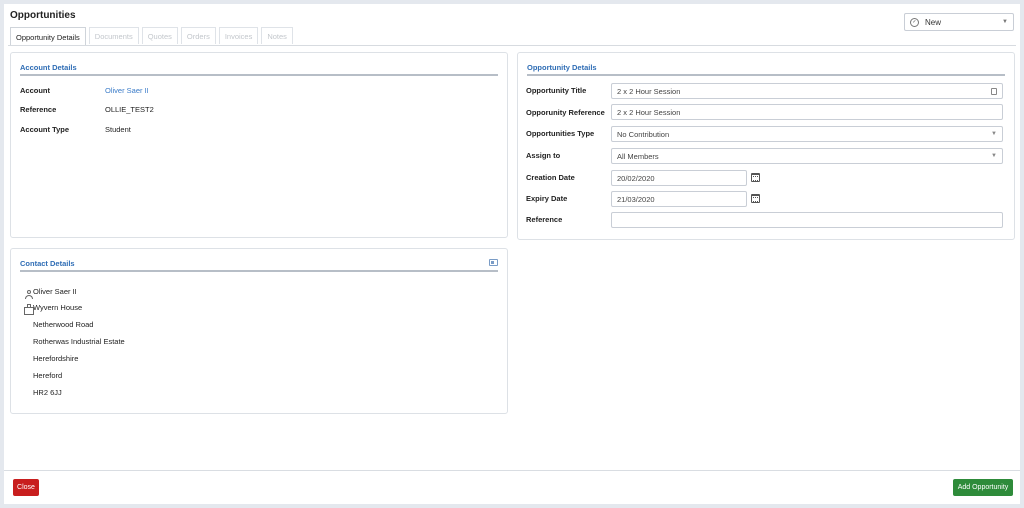 Image resolution: width=1024 pixels, height=508 pixels. What do you see at coordinates (48, 36) in the screenshot?
I see `tab-opportunity-details: Opportunity Details` at bounding box center [48, 36].